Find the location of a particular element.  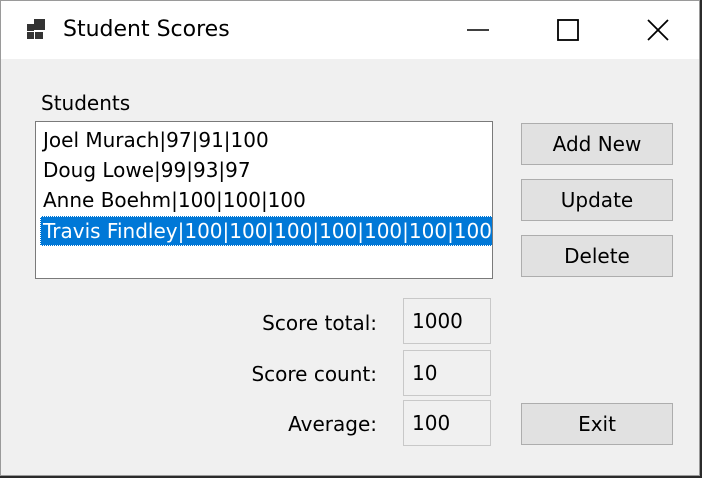

list-item: Anne Boehm|100|100|100 is located at coordinates (173, 200).